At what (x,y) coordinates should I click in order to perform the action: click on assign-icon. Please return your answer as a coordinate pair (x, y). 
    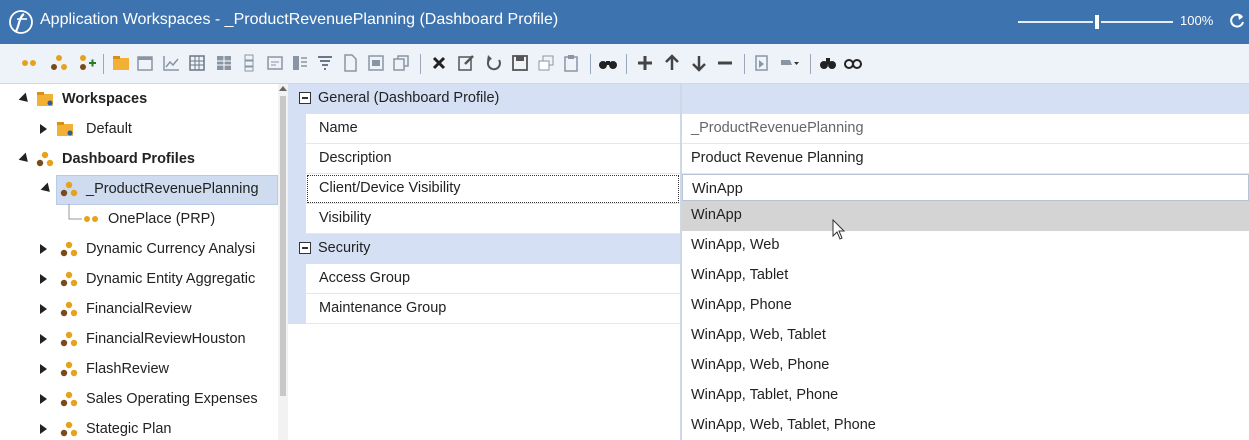
    Looking at the image, I should click on (762, 63).